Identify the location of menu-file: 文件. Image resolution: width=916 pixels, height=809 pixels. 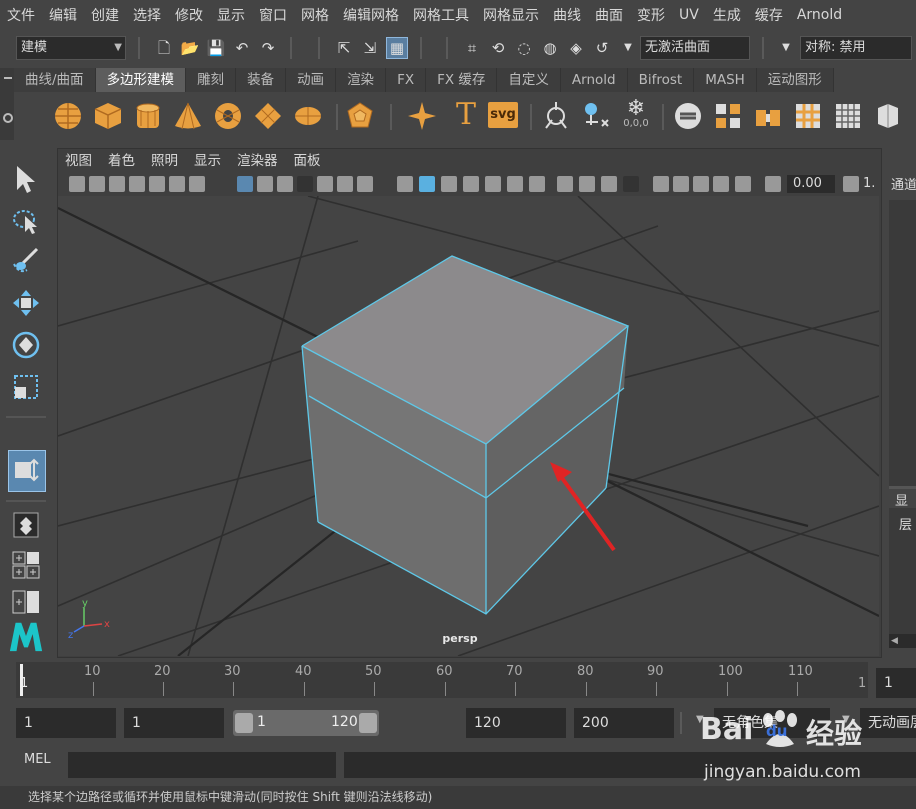
(21, 15).